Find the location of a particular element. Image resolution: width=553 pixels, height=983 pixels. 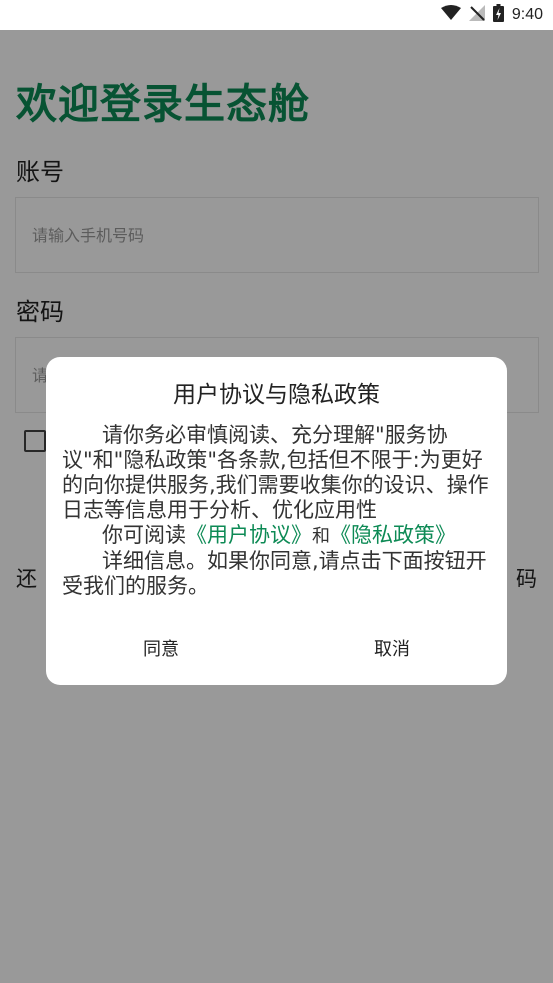

no-signal-icon is located at coordinates (476, 15).